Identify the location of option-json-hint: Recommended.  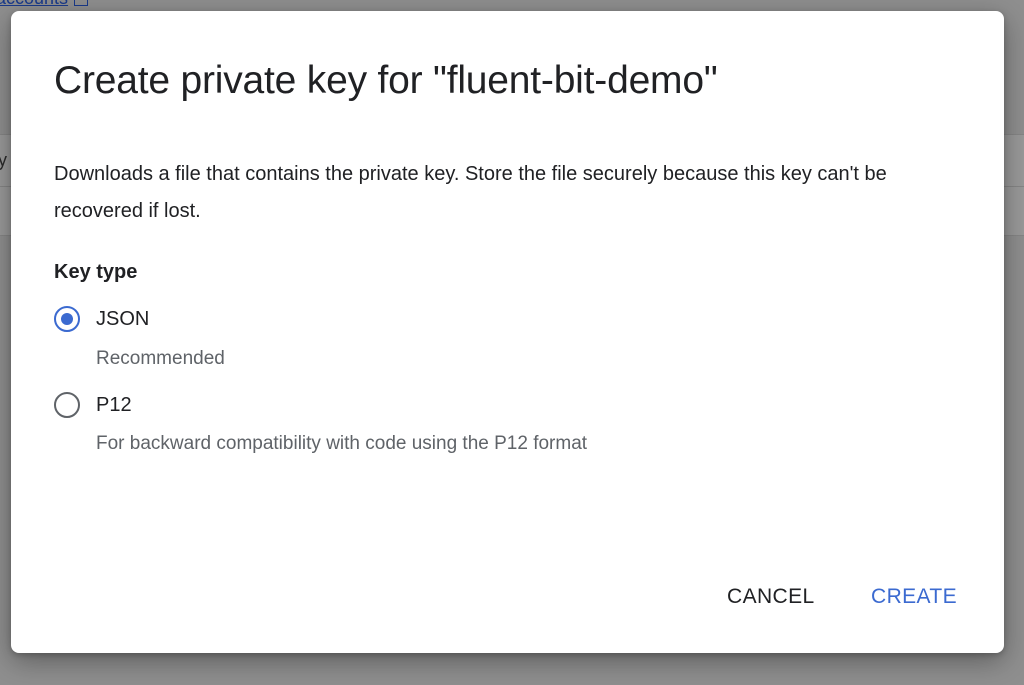
(160, 358).